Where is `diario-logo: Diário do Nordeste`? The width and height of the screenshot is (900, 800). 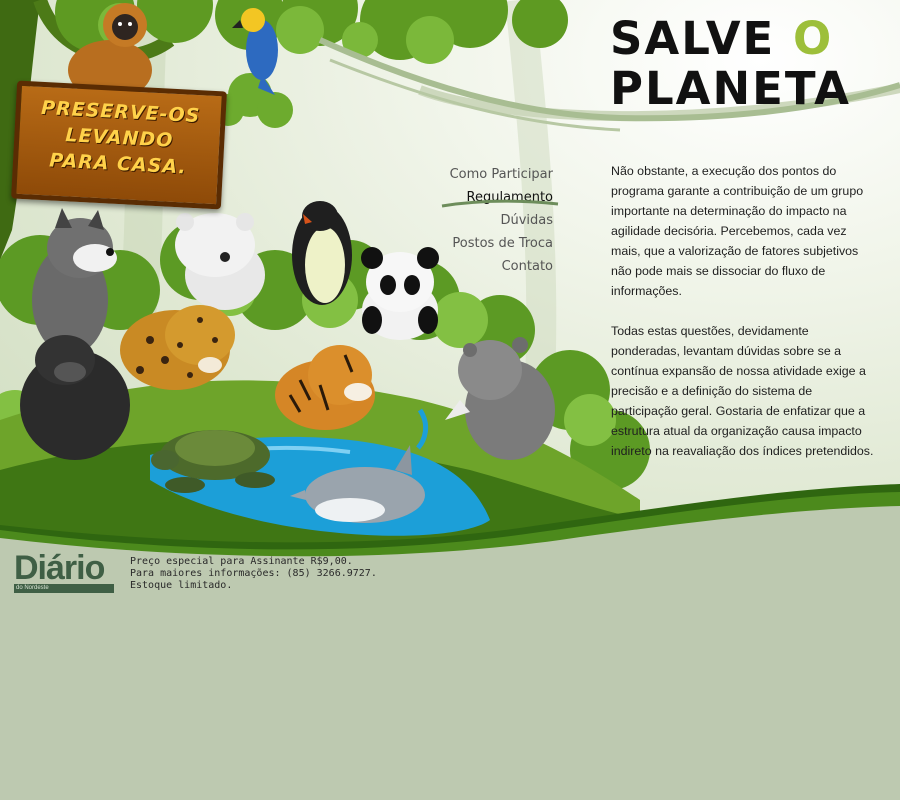 diario-logo: Diário do Nordeste is located at coordinates (64, 571).